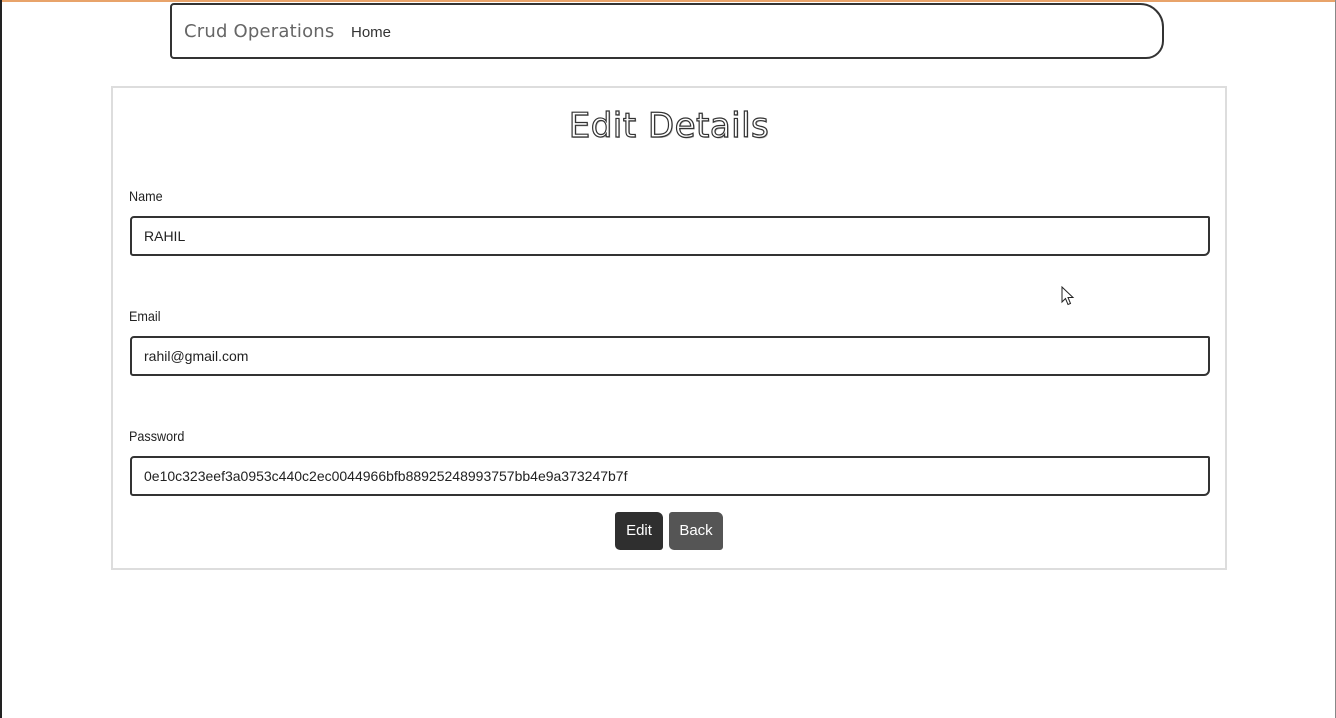 The image size is (1336, 718). Describe the element at coordinates (145, 316) in the screenshot. I see `email-label: Email` at that location.